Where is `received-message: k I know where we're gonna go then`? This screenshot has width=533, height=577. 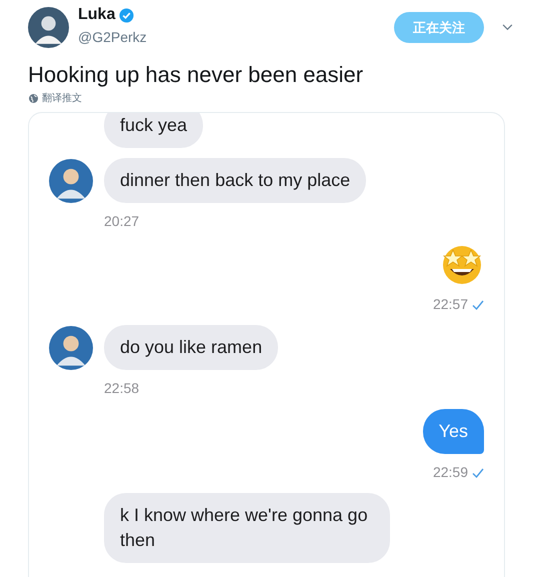 received-message: k I know where we're gonna go then is located at coordinates (247, 528).